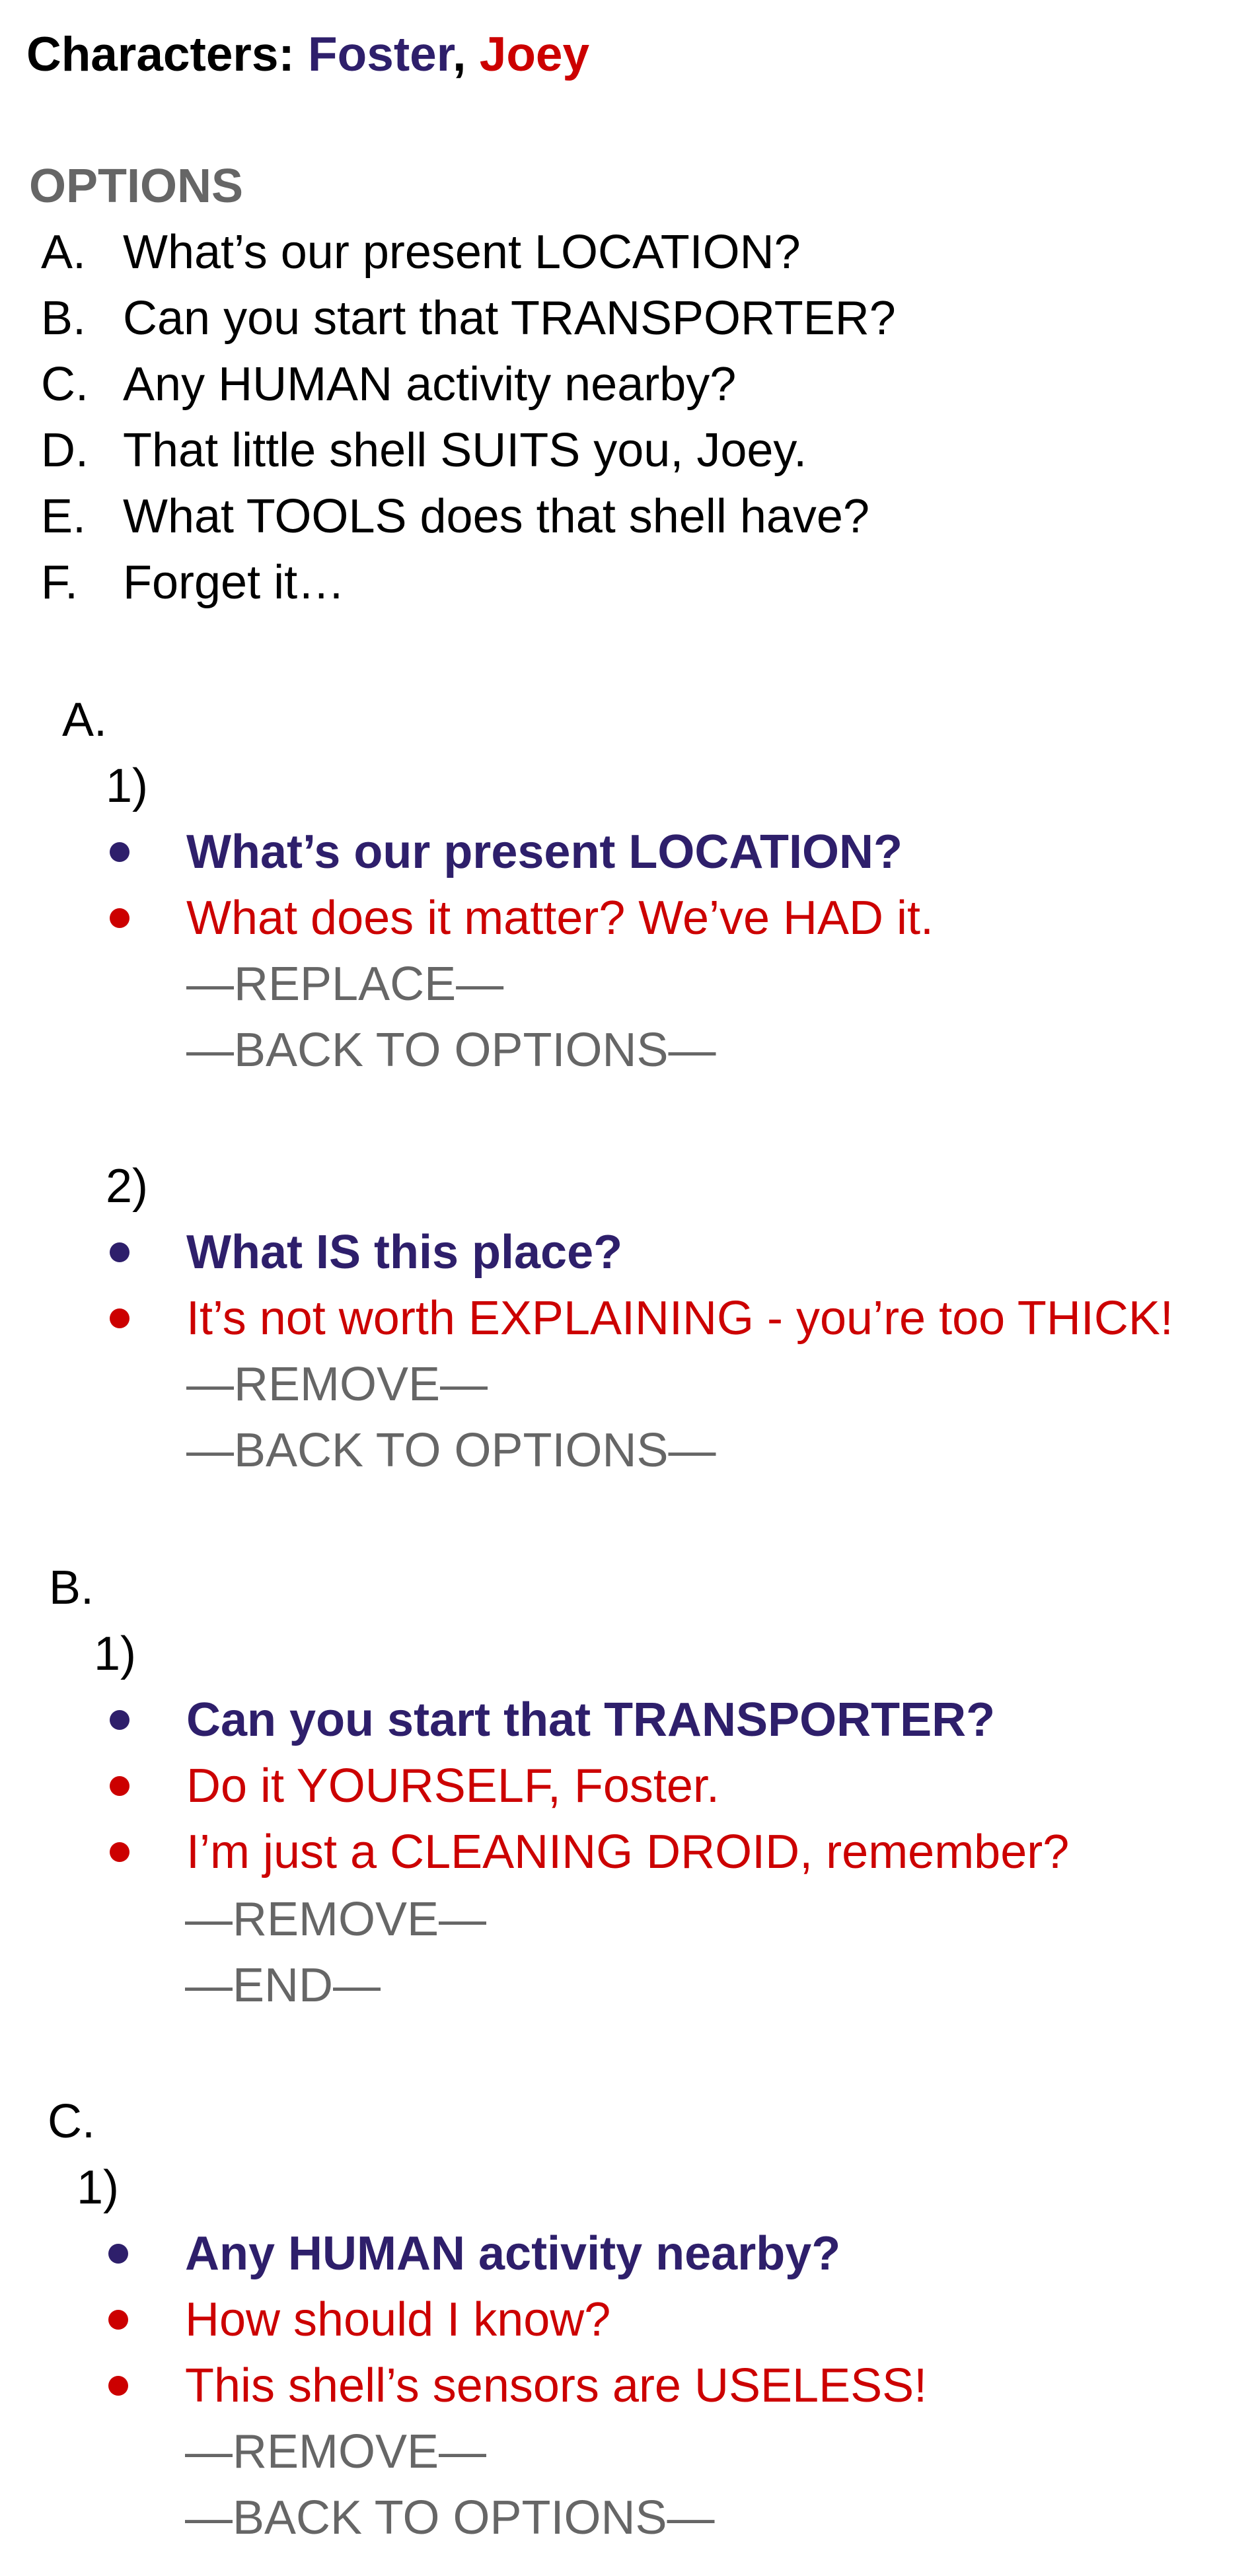  I want to click on joey-line: What does it matter? We’ve HAD it., so click(560, 918).